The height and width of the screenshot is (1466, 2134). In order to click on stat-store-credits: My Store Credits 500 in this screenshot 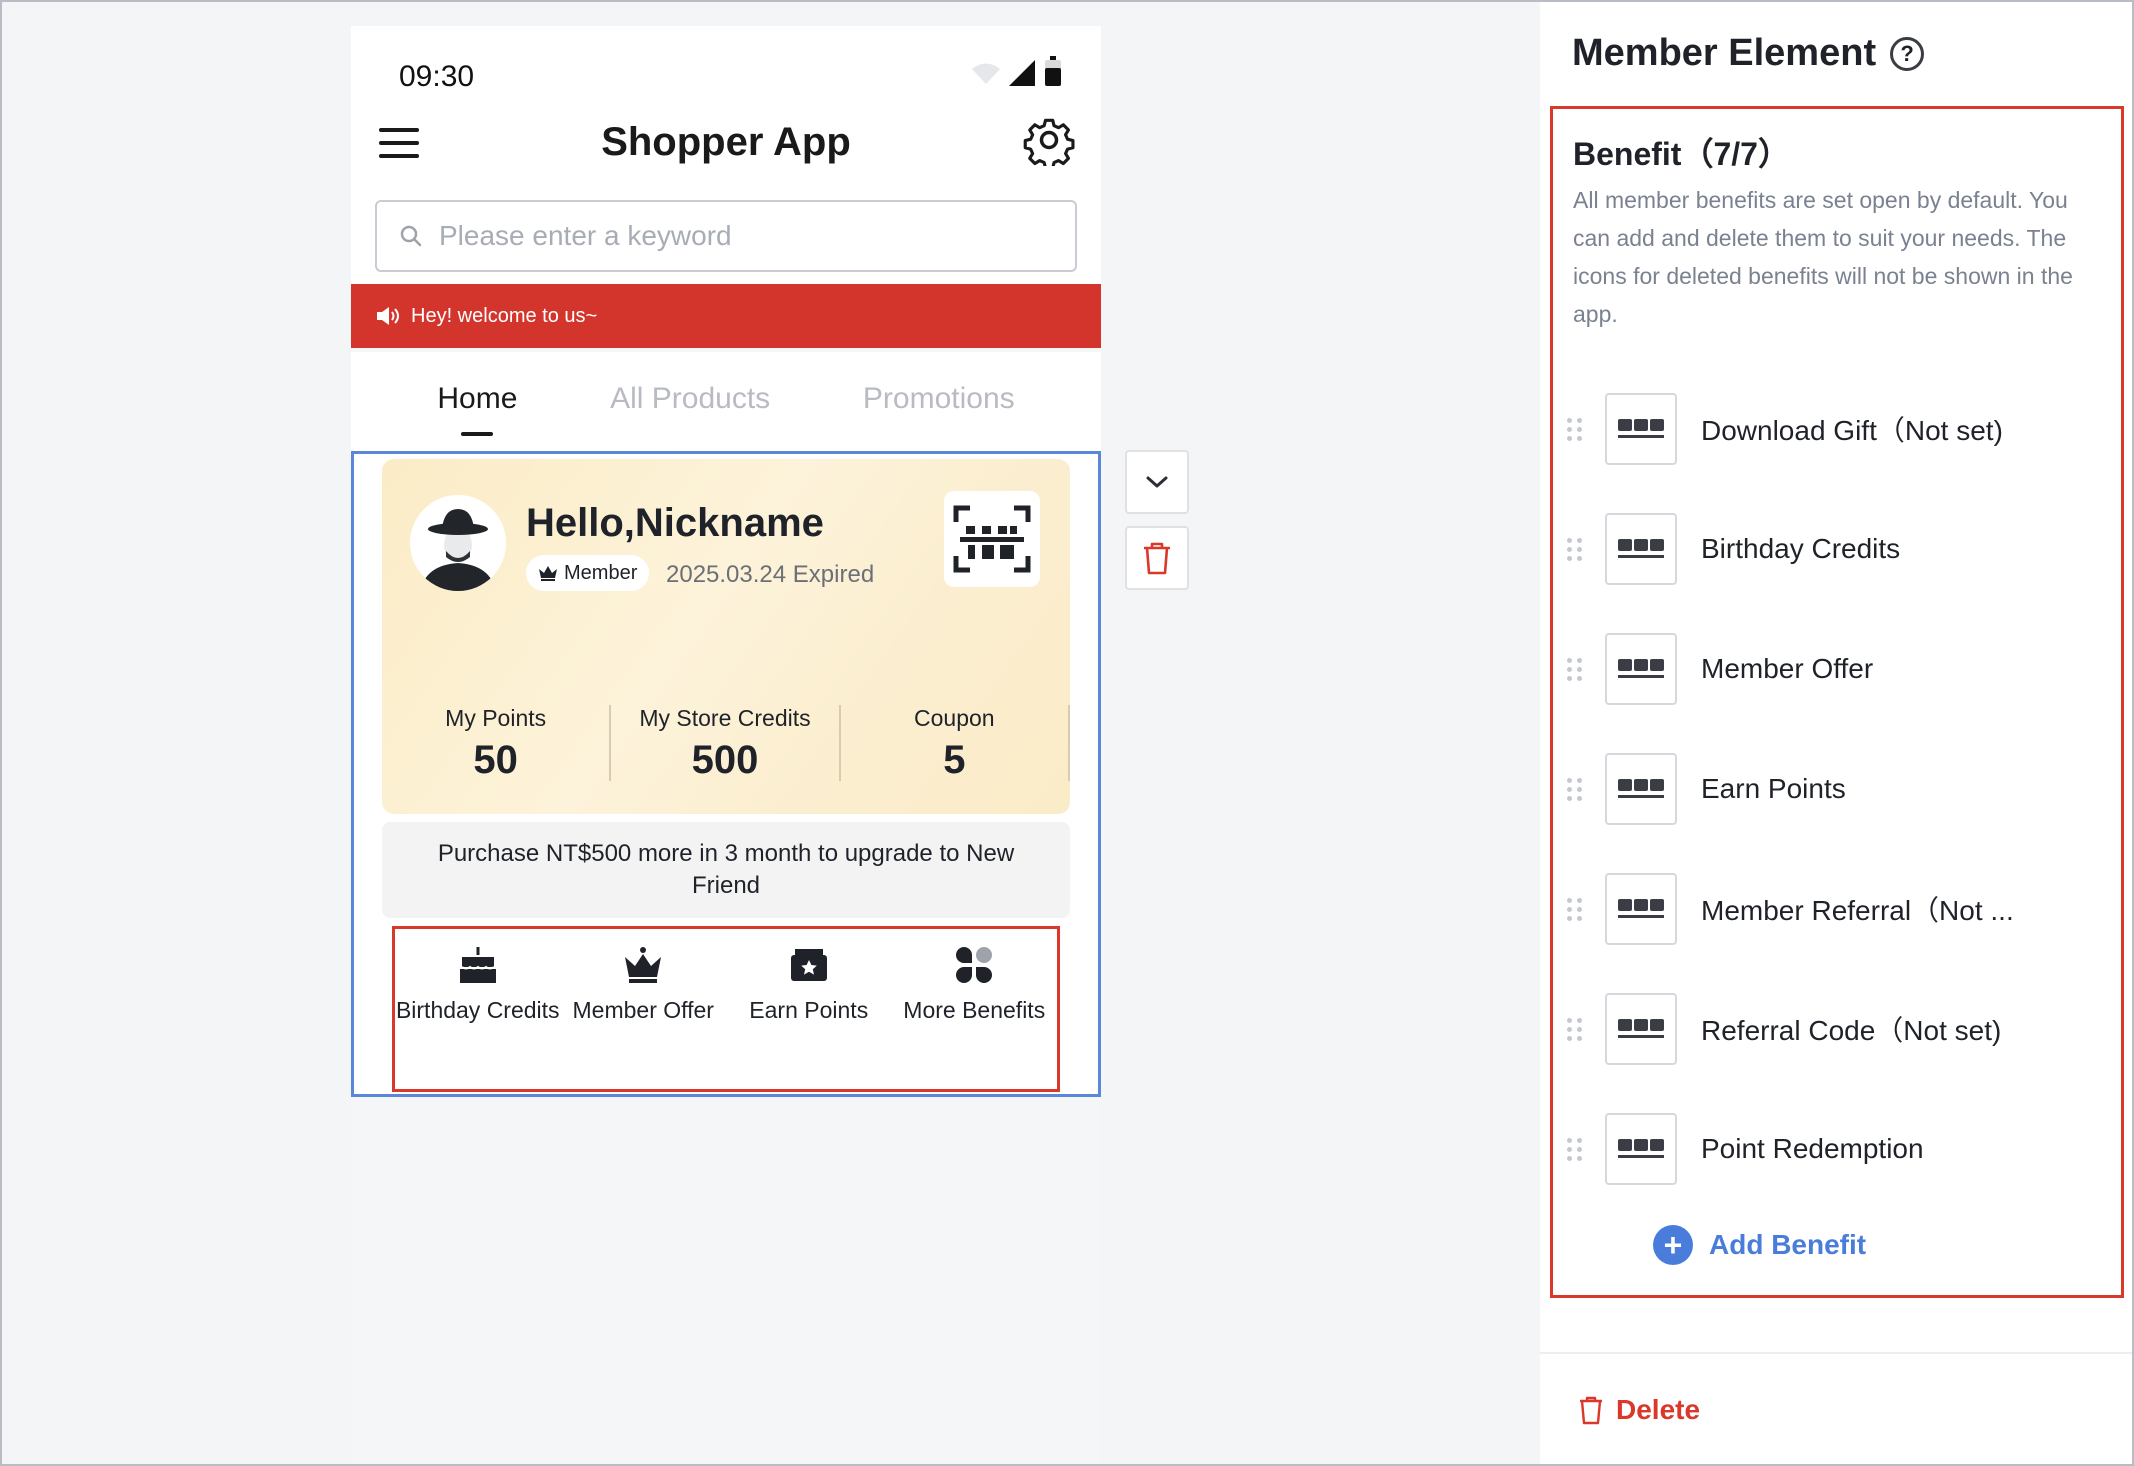, I will do `click(726, 743)`.